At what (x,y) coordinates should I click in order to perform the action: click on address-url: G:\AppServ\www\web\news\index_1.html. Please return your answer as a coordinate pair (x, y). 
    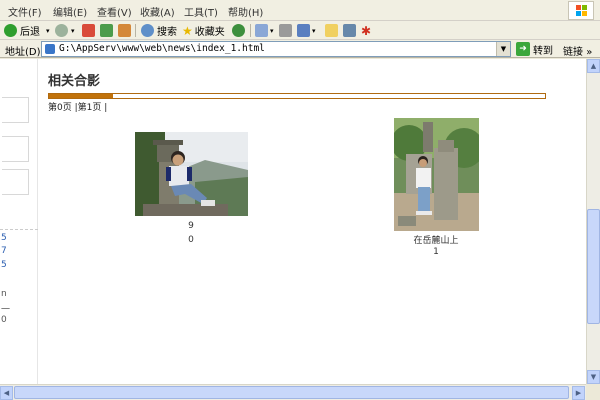
    Looking at the image, I should click on (162, 48).